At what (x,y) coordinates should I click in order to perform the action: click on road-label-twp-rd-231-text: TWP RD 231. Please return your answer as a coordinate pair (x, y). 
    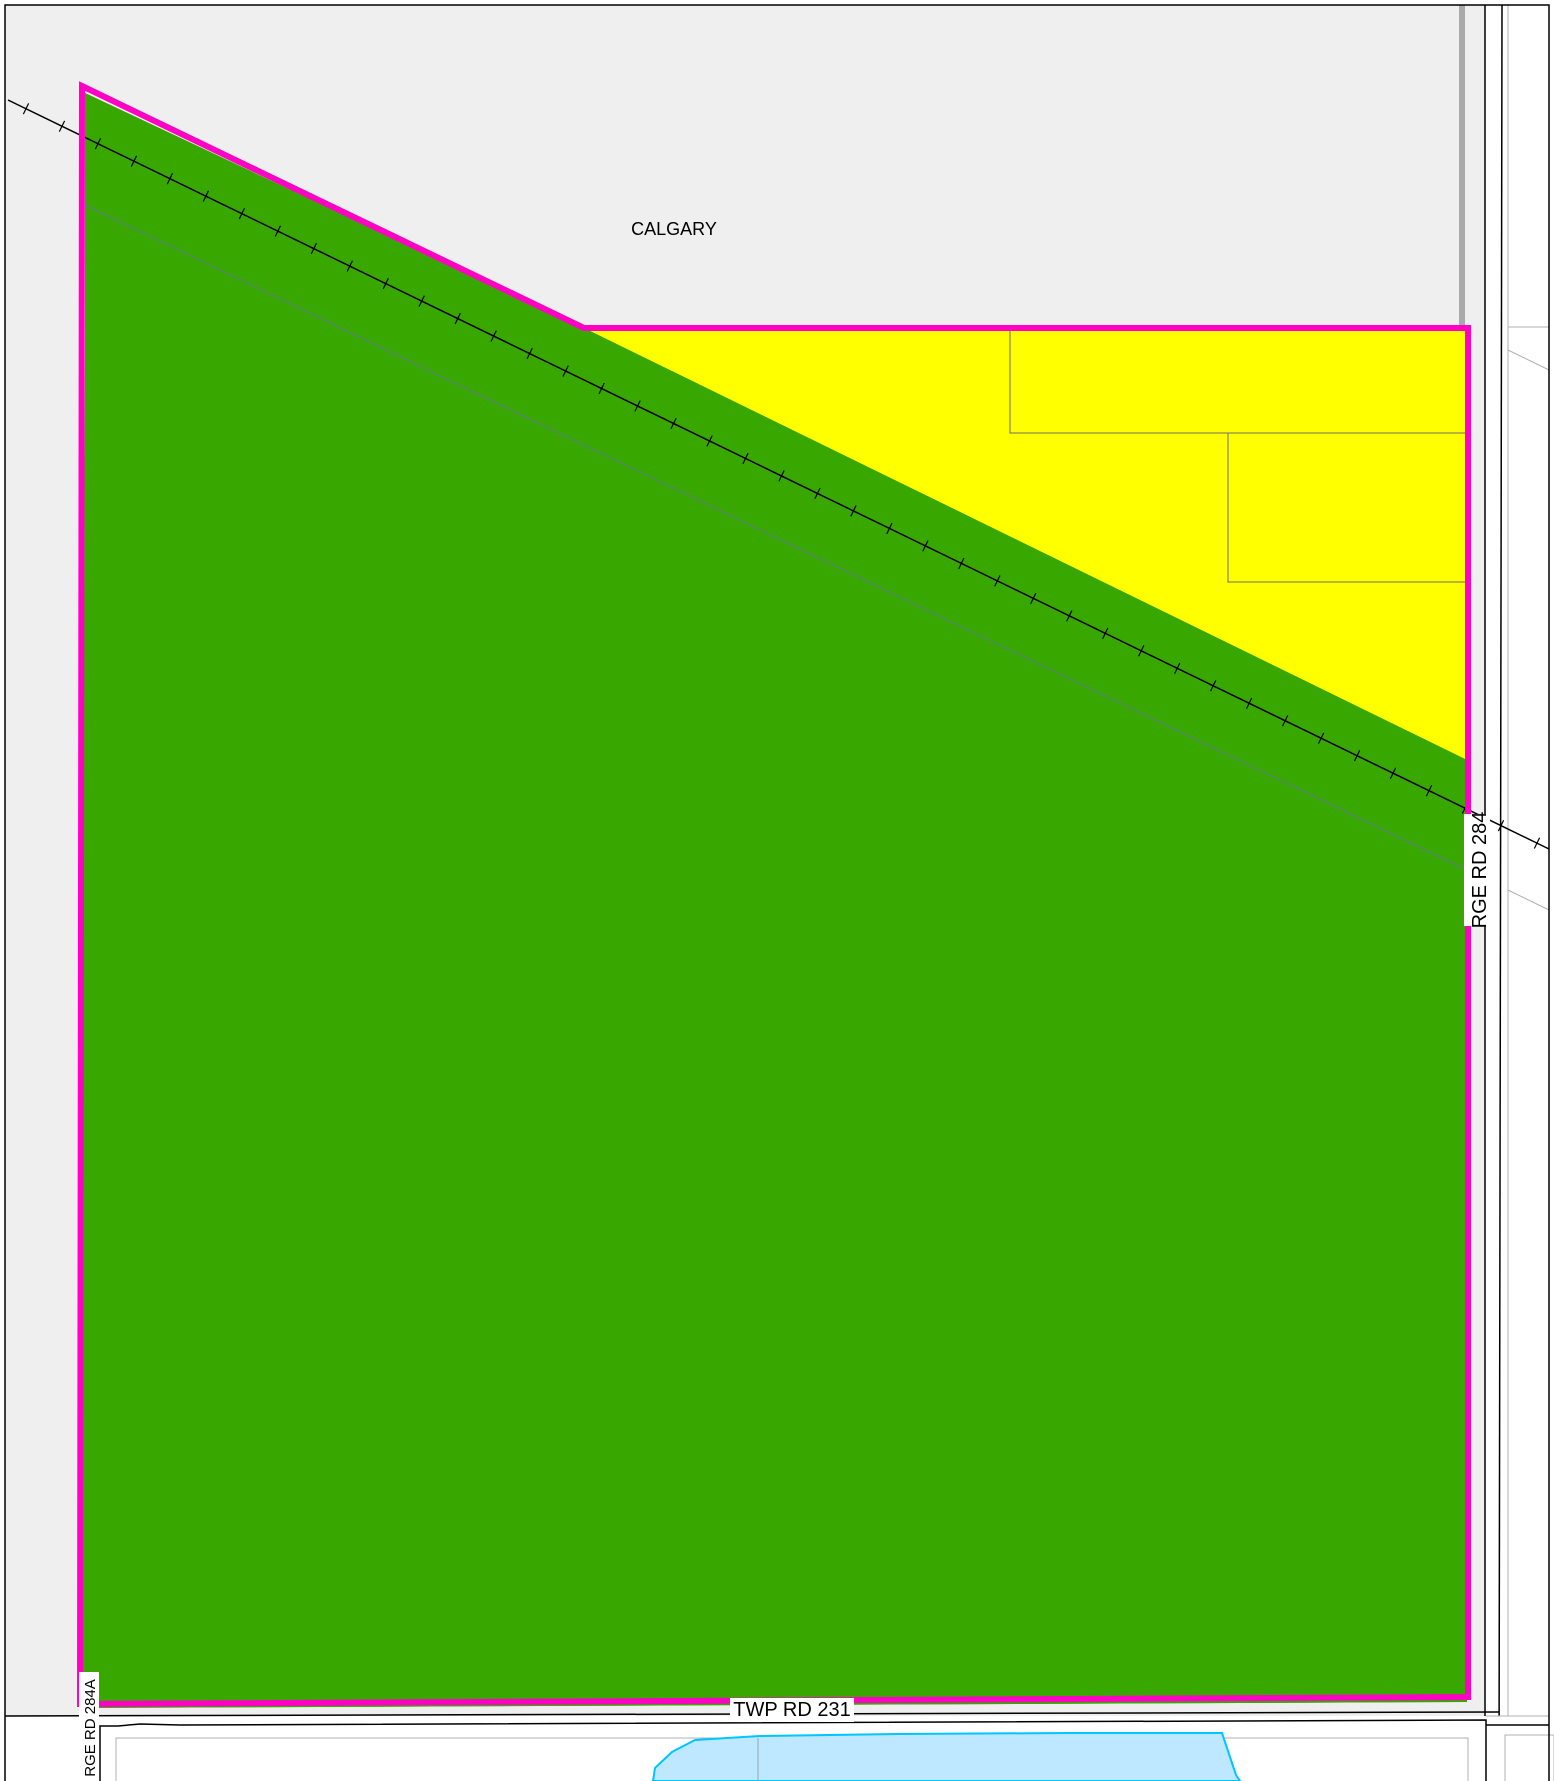
    Looking at the image, I should click on (791, 1710).